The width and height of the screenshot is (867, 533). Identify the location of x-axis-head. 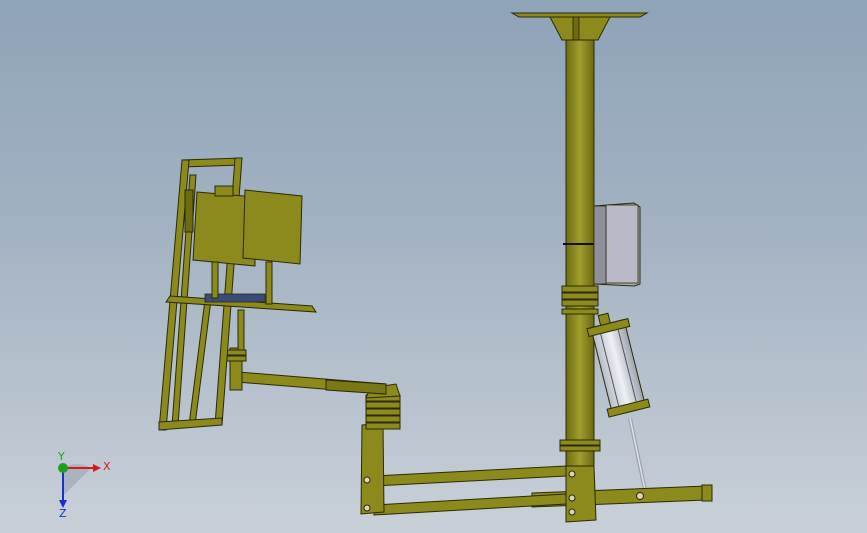
(97, 468).